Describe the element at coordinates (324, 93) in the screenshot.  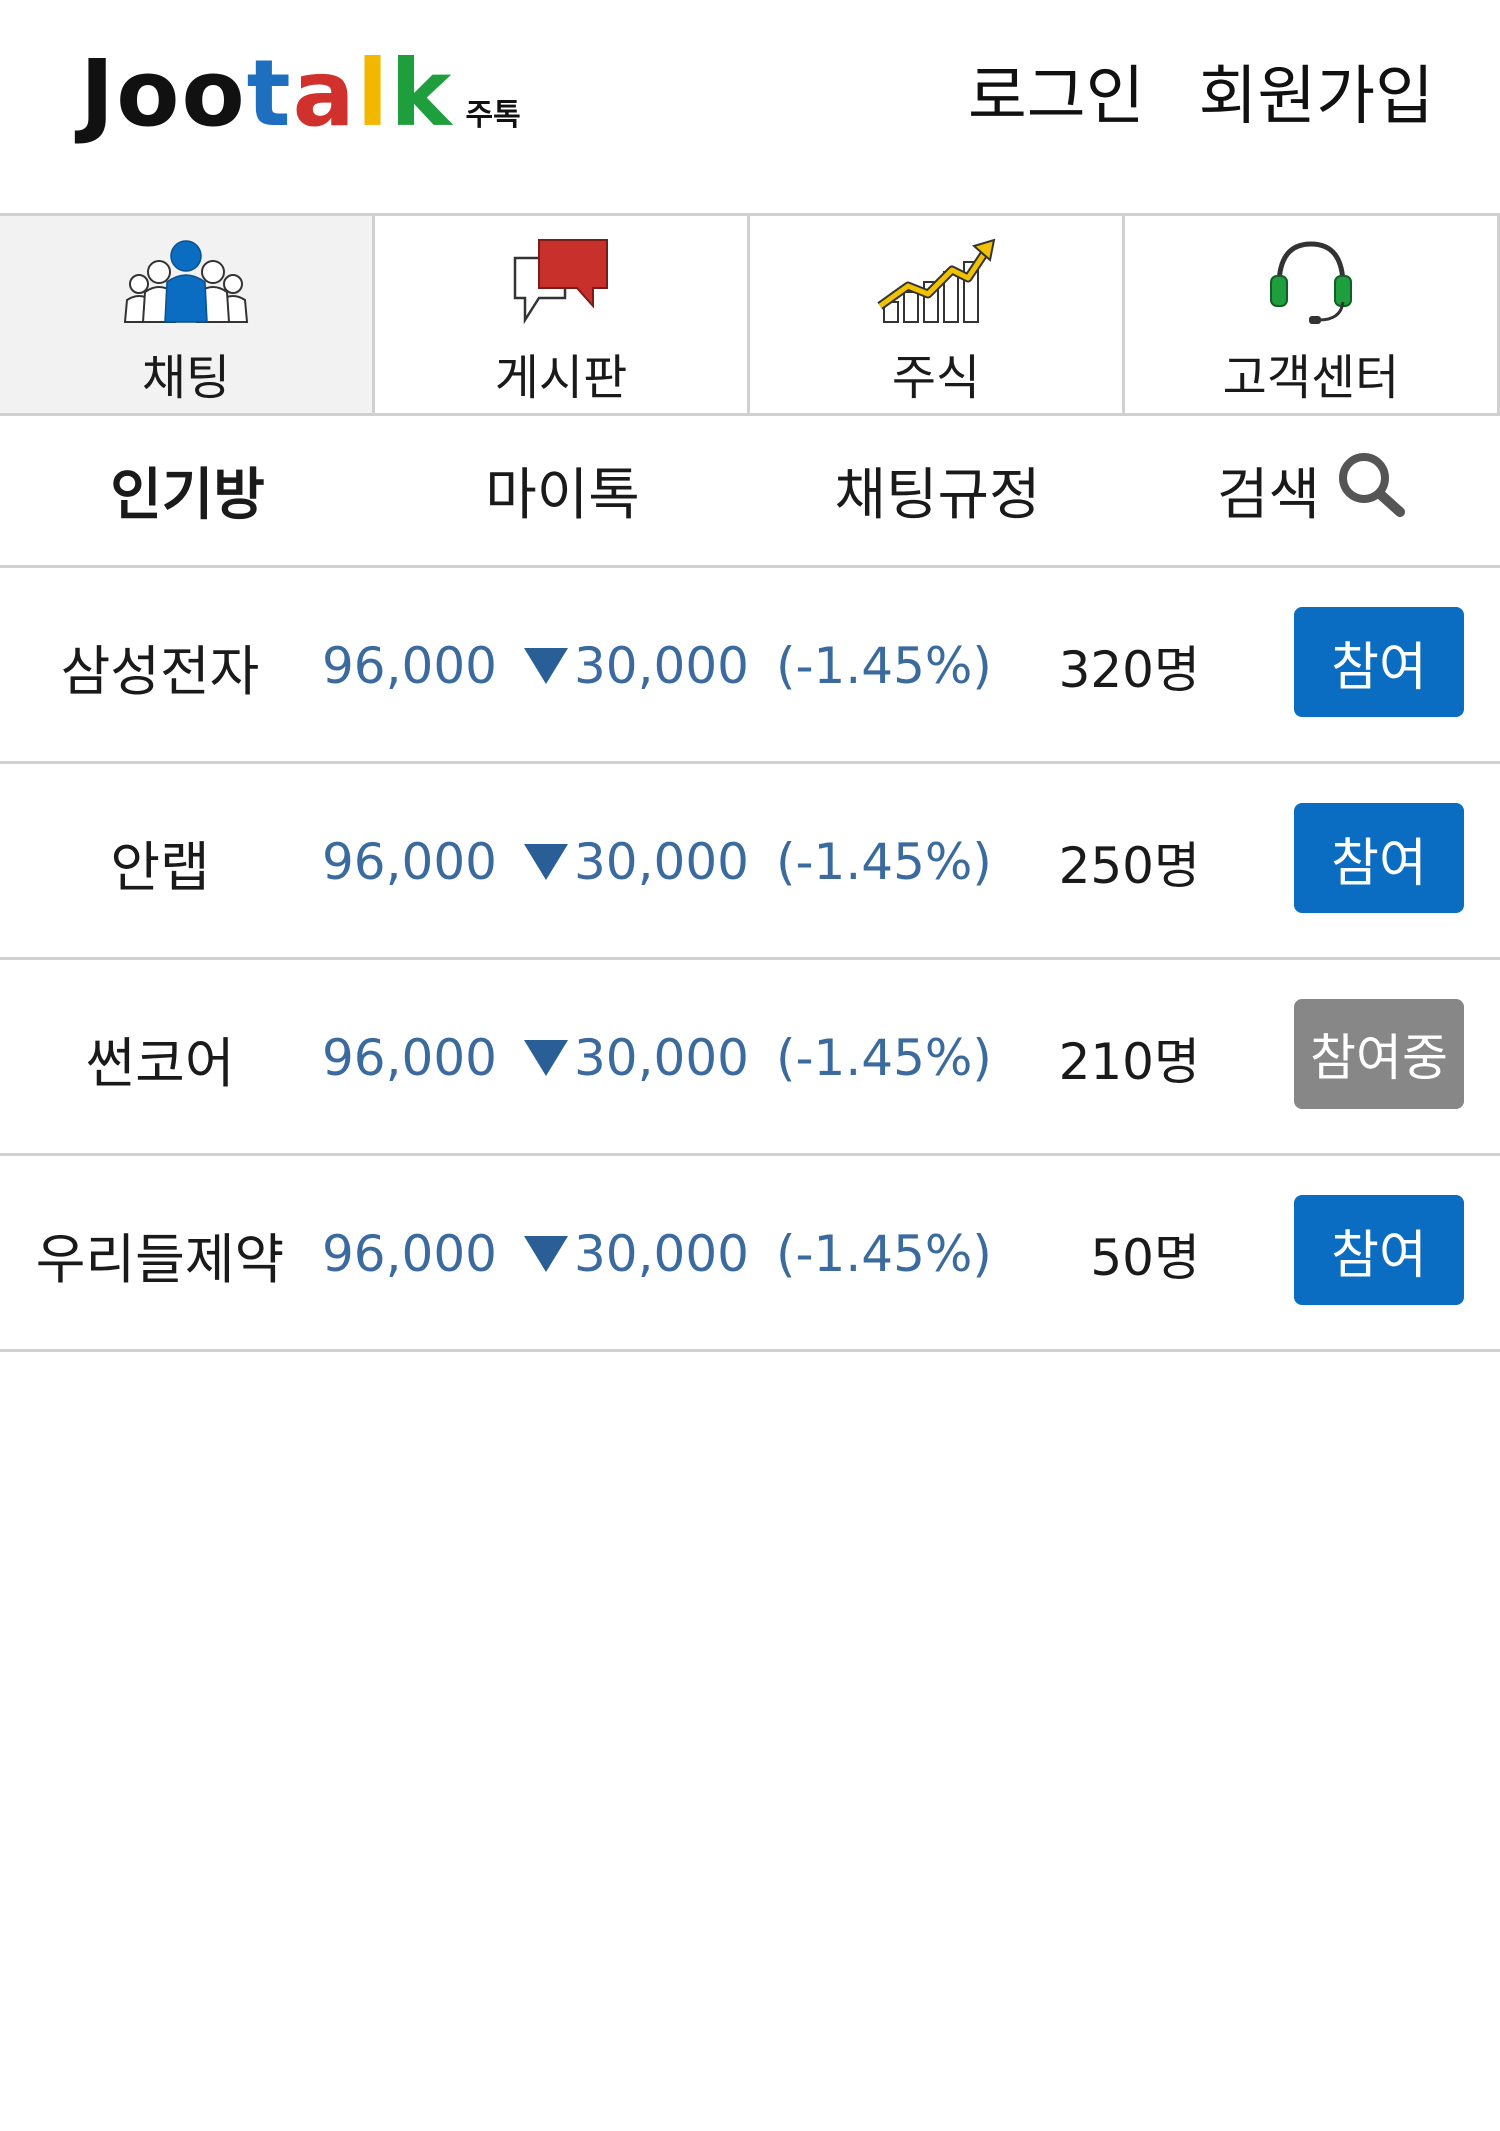
I see `logo-letter: a` at that location.